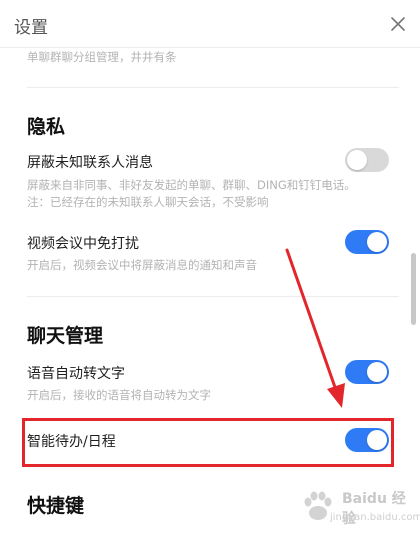  What do you see at coordinates (90, 163) in the screenshot?
I see `block-strangers-label: 屏蔽未知联系人消息` at bounding box center [90, 163].